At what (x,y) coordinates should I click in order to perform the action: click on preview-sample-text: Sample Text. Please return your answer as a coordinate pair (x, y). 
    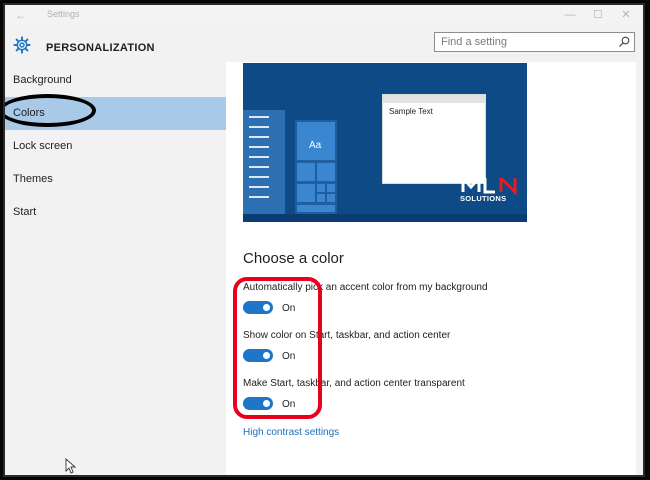
    Looking at the image, I should click on (411, 111).